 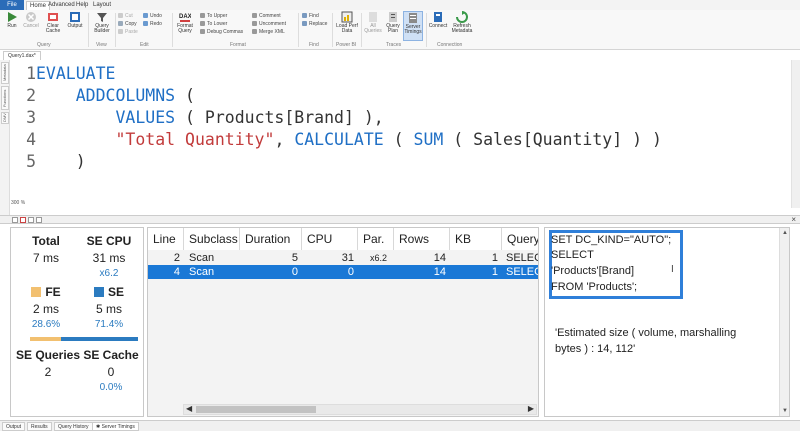 What do you see at coordinates (75, 20) in the screenshot?
I see `output-button: Output` at bounding box center [75, 20].